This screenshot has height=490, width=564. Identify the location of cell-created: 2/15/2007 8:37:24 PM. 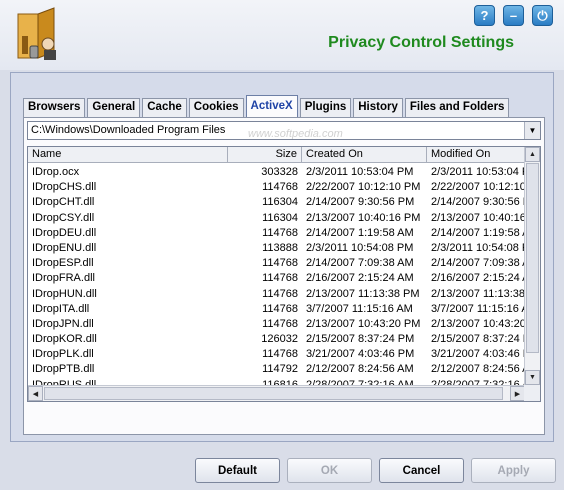
(360, 339).